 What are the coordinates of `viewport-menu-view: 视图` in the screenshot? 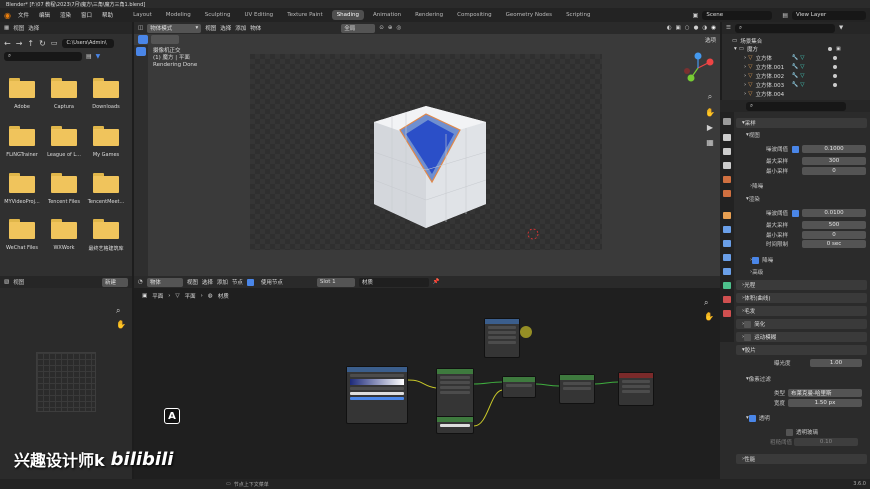 It's located at (210, 28).